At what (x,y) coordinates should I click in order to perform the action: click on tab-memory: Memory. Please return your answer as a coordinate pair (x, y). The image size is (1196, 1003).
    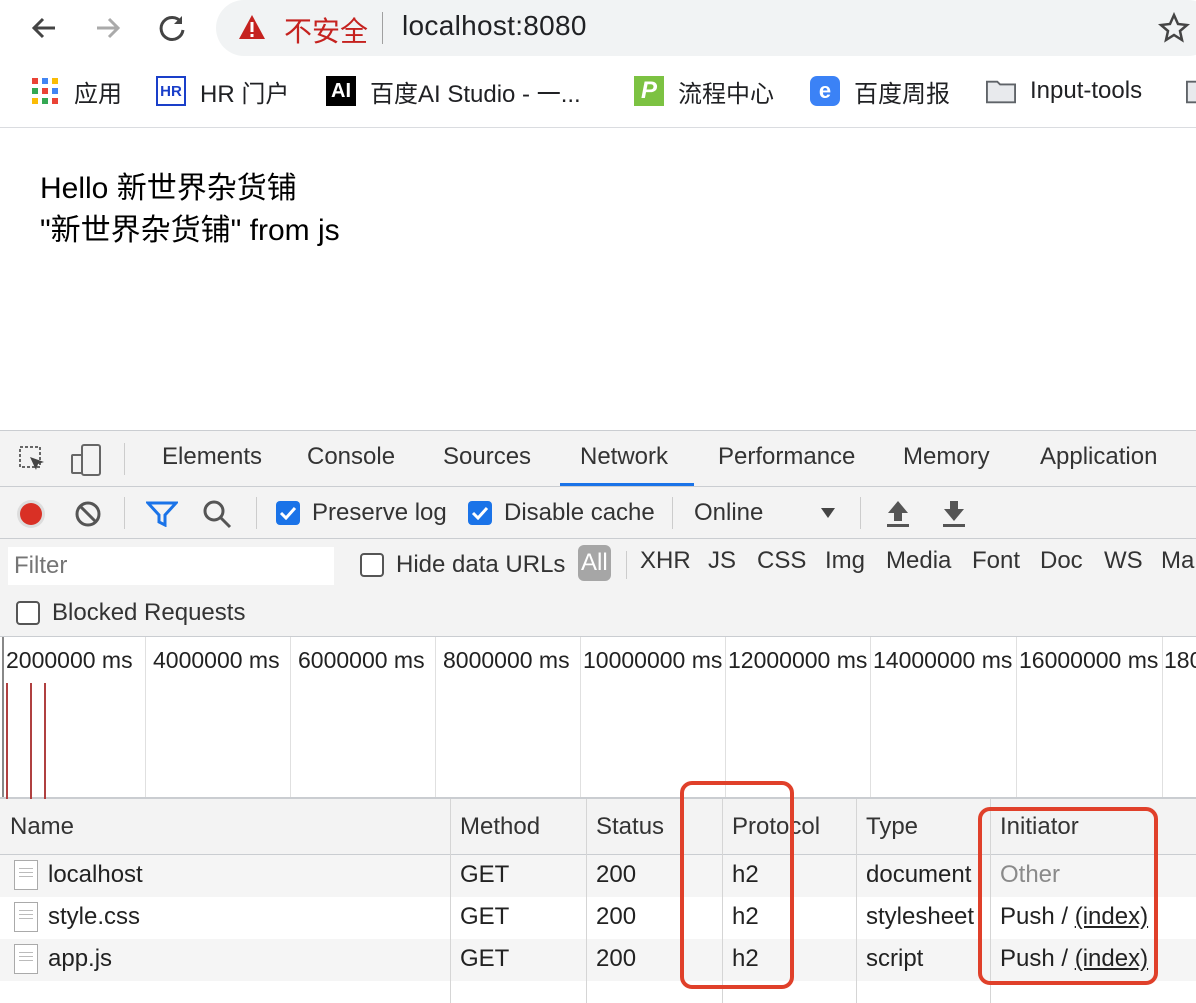
    Looking at the image, I should click on (946, 457).